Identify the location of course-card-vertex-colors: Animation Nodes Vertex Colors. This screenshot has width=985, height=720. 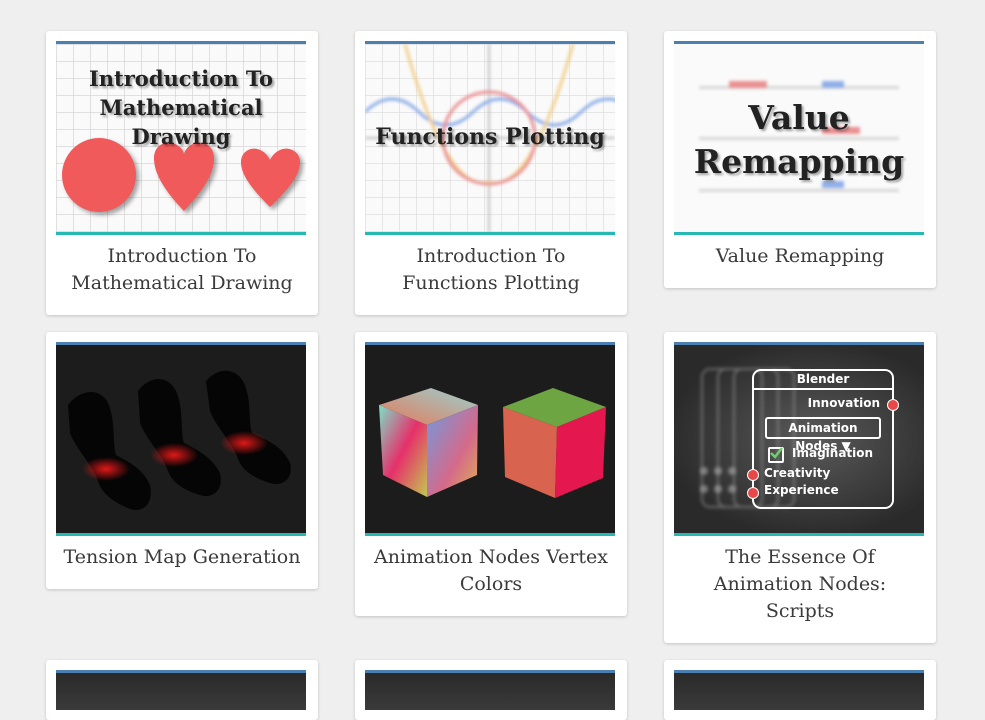
(491, 474).